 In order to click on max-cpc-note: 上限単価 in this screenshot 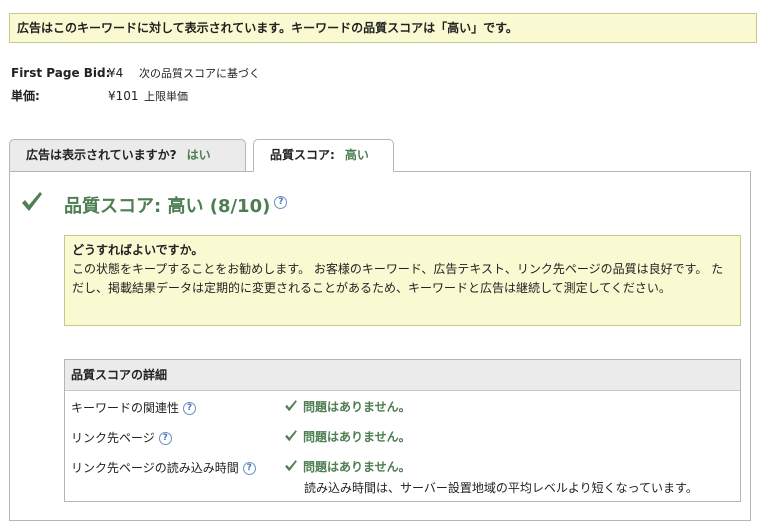, I will do `click(166, 96)`.